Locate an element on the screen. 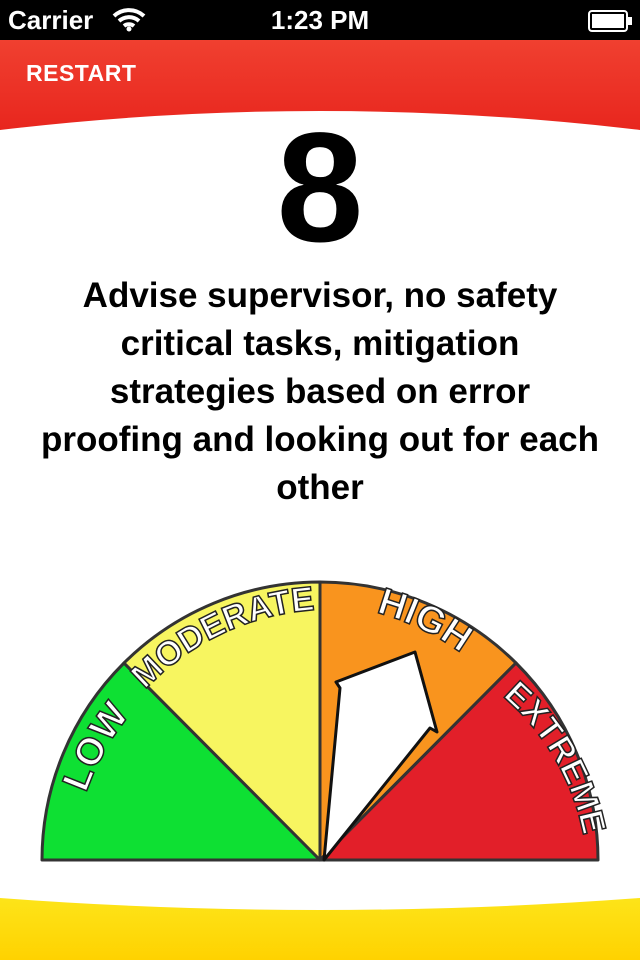  status-bar: Carrier 1:23 PM is located at coordinates (320, 20).